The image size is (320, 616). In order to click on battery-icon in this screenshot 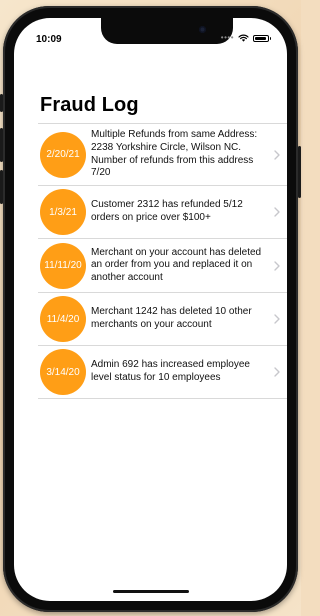, I will do `click(262, 38)`.